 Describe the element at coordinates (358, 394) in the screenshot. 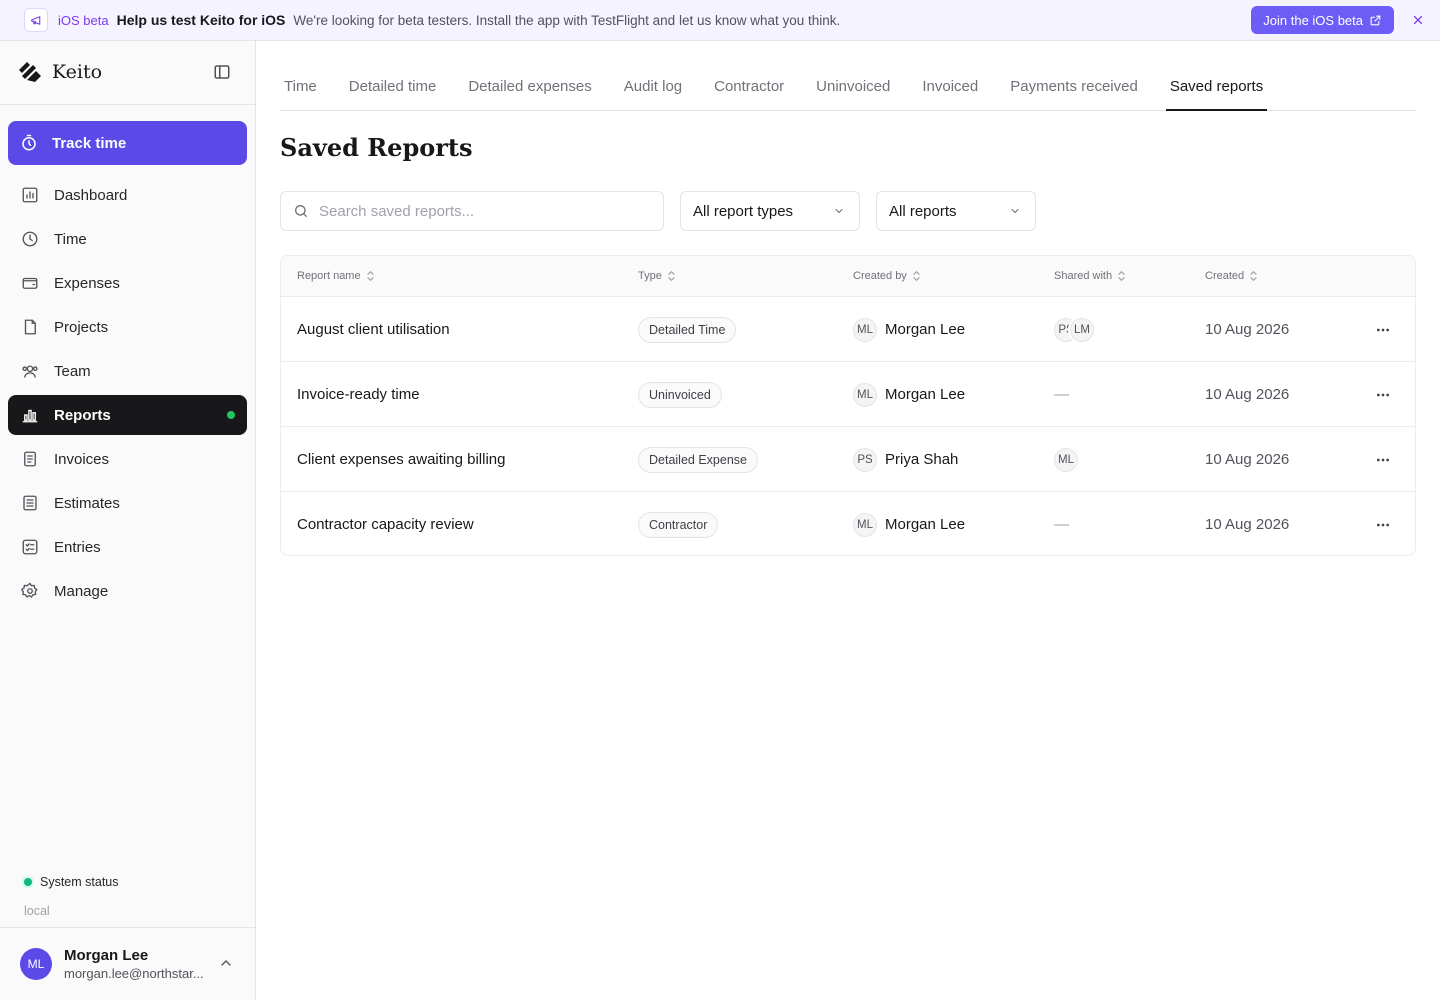

I see `report-name: Invoice-ready time` at that location.